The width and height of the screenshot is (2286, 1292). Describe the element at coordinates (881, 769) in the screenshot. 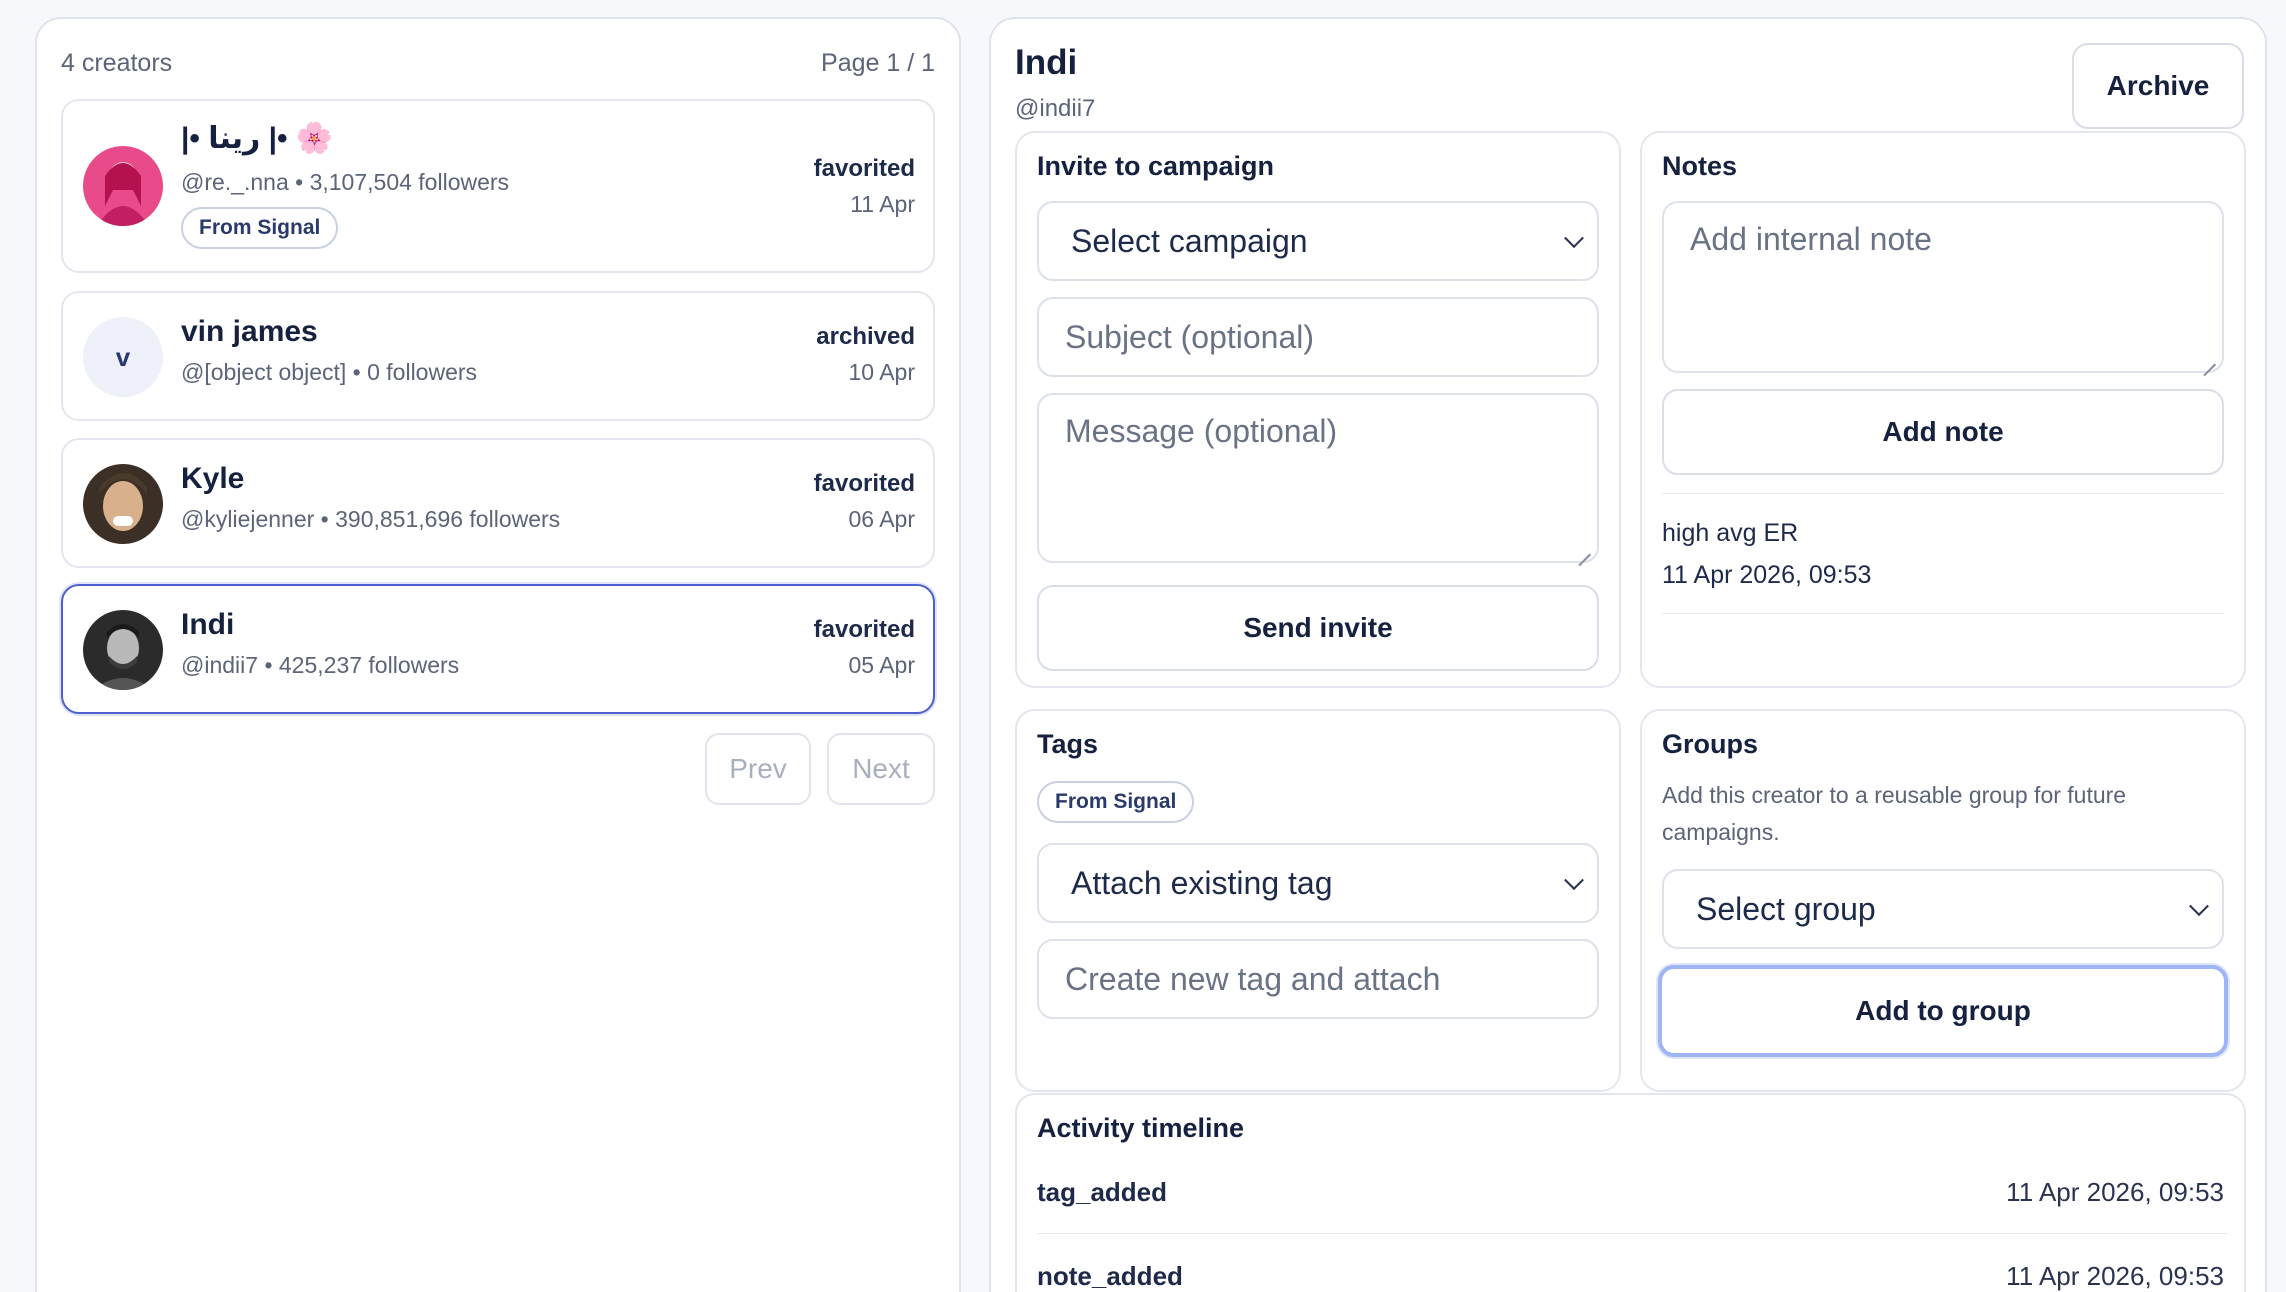

I see `next-button: Next` at that location.